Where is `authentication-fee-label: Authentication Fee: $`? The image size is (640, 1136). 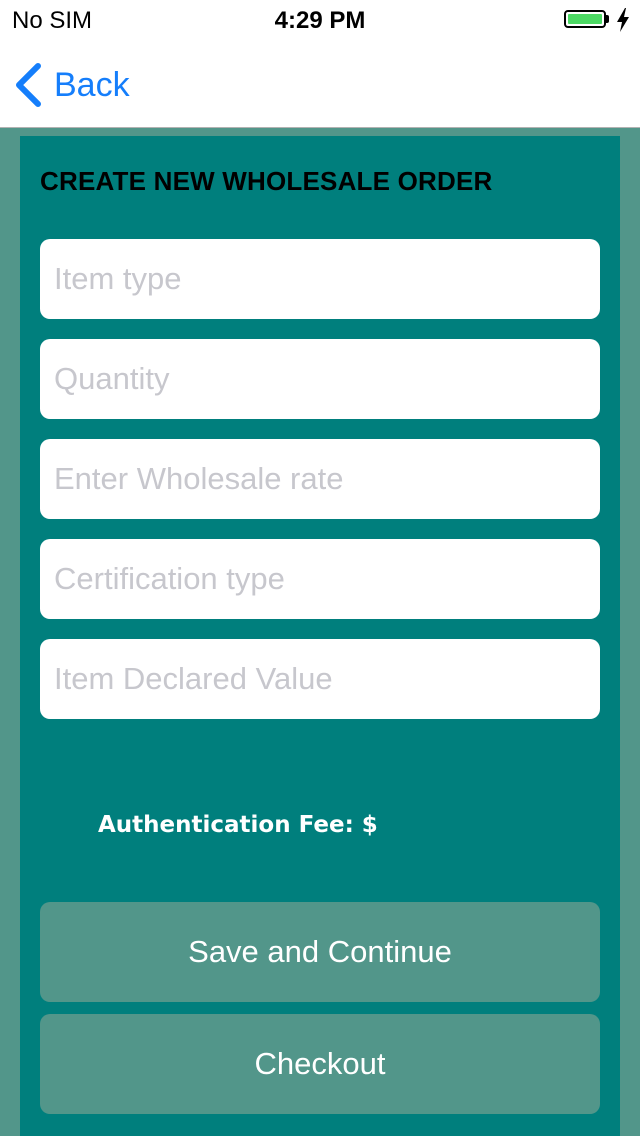 authentication-fee-label: Authentication Fee: $ is located at coordinates (238, 825).